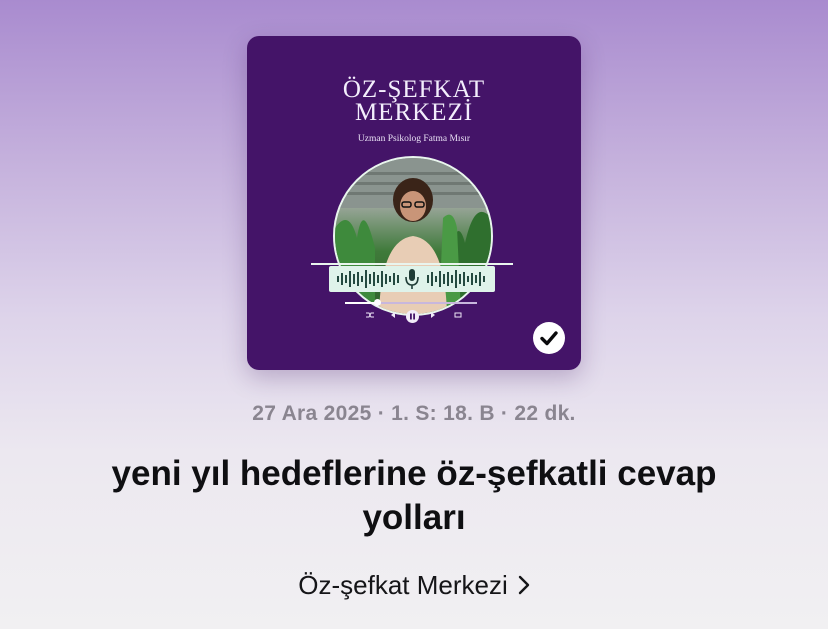 This screenshot has width=828, height=629. What do you see at coordinates (377, 302) in the screenshot?
I see `artwork-progress-knob` at bounding box center [377, 302].